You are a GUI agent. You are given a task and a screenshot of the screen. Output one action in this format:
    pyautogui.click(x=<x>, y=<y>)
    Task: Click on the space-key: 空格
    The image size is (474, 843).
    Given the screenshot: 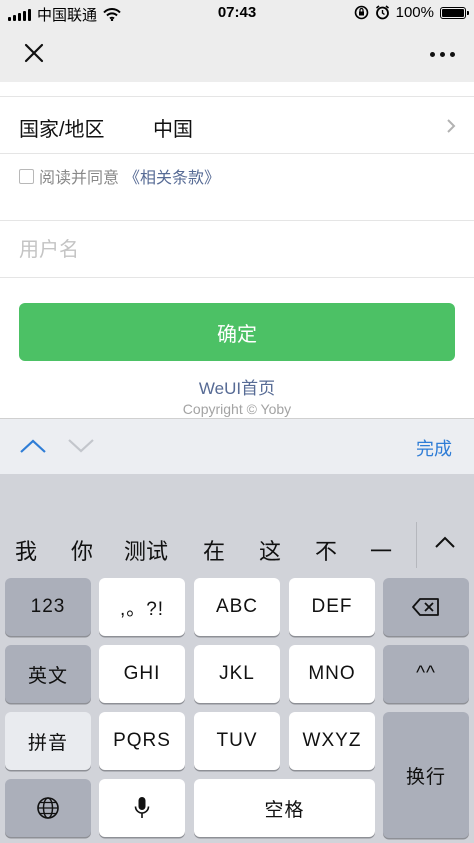 What is the action you would take?
    pyautogui.click(x=284, y=808)
    